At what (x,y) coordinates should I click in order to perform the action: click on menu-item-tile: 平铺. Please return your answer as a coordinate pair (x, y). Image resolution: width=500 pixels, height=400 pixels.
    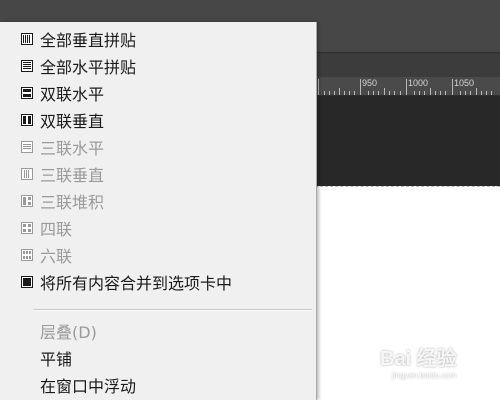
    Looking at the image, I should click on (158, 358).